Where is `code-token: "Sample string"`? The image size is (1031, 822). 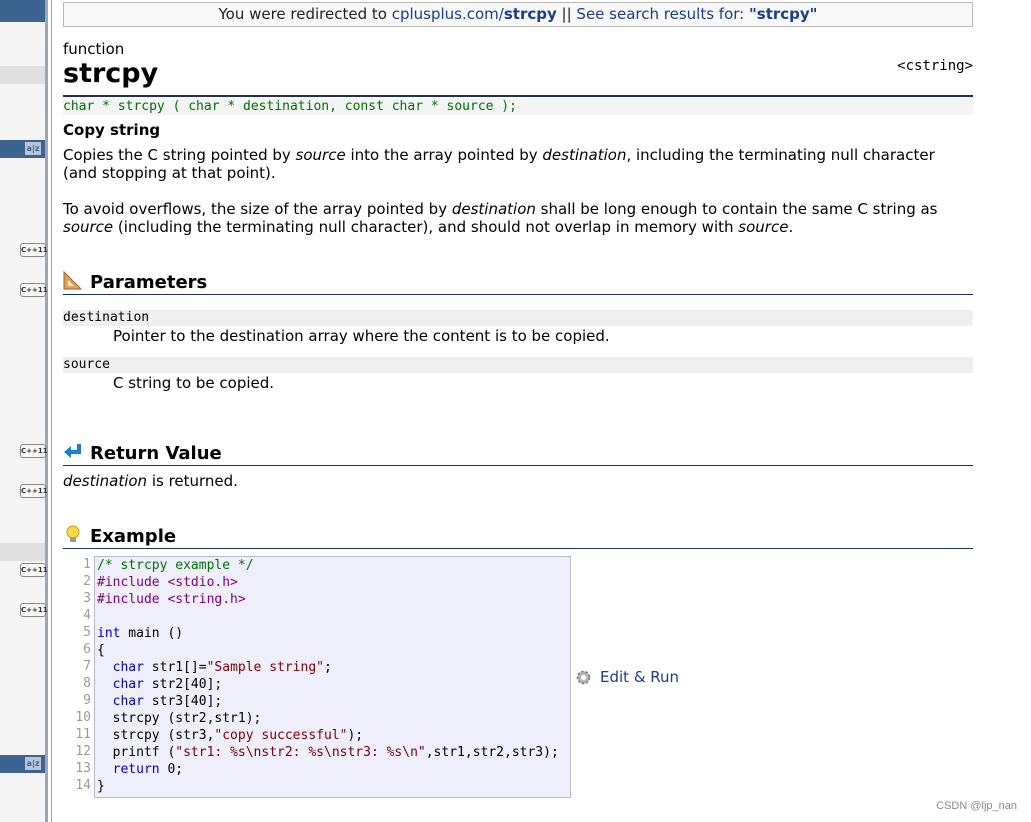 code-token: "Sample string" is located at coordinates (265, 667).